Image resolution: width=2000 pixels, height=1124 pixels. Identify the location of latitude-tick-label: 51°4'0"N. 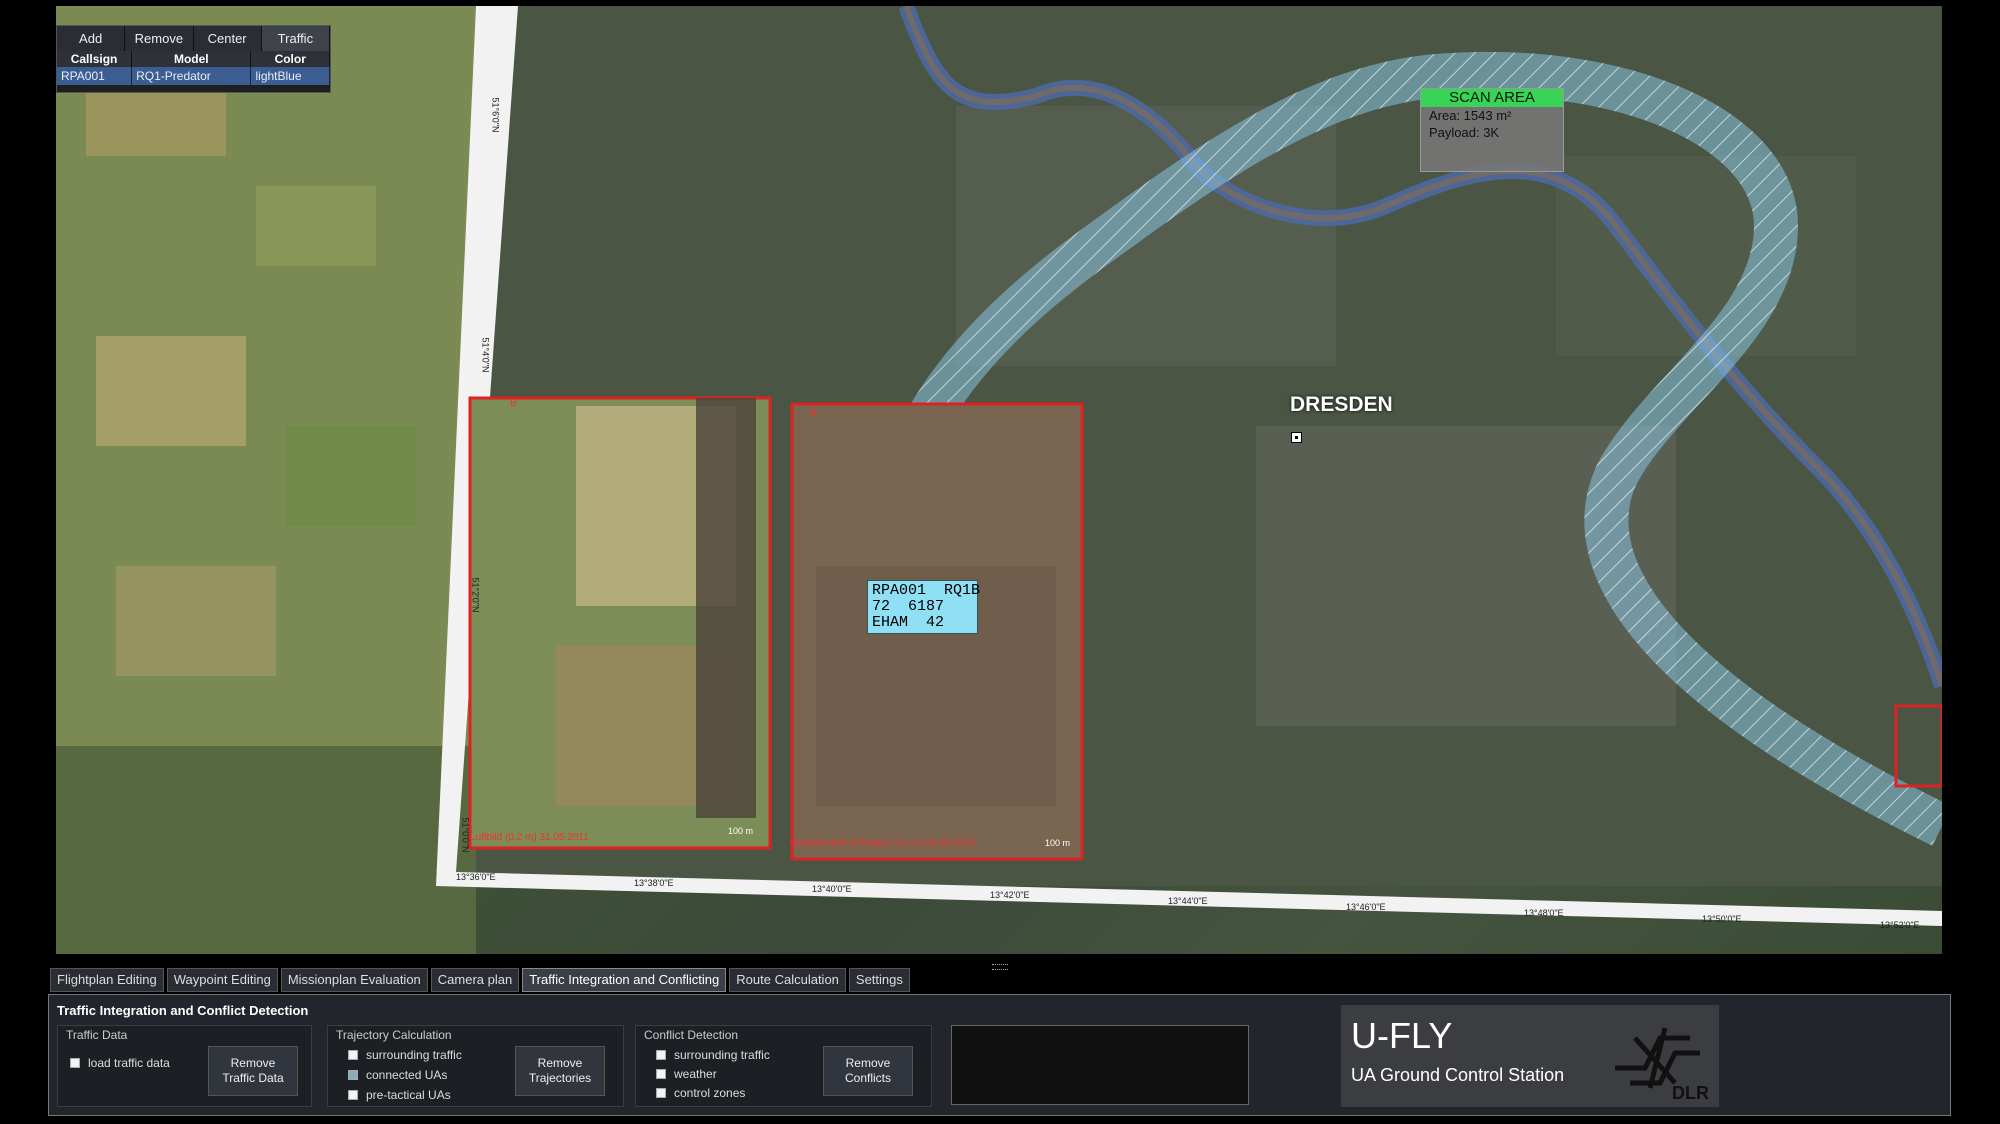
(485, 355).